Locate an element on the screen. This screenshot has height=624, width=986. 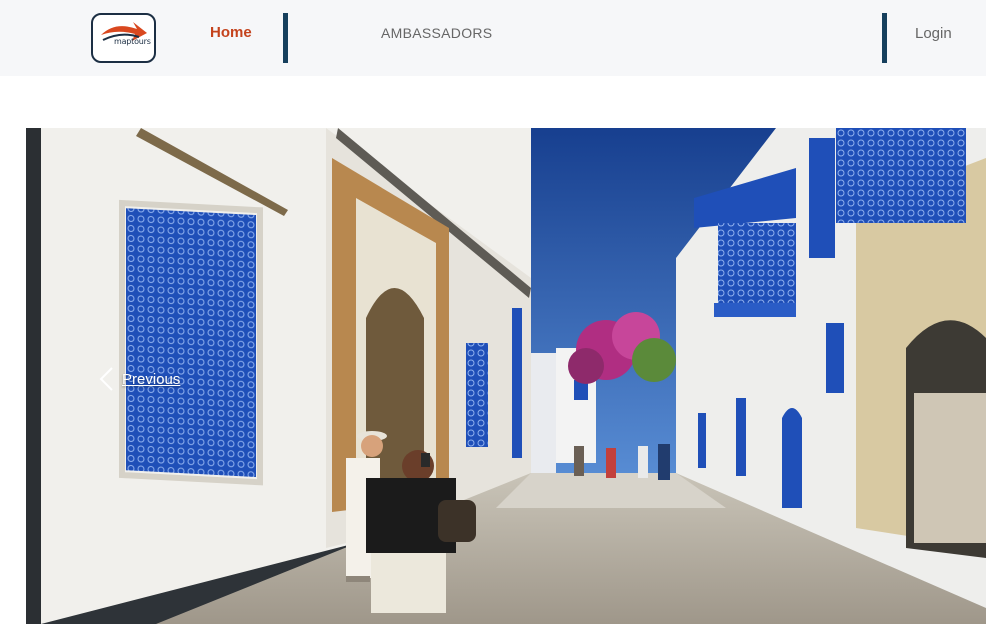
navbar: maptours Home AMBASSADORS Login is located at coordinates (493, 38).